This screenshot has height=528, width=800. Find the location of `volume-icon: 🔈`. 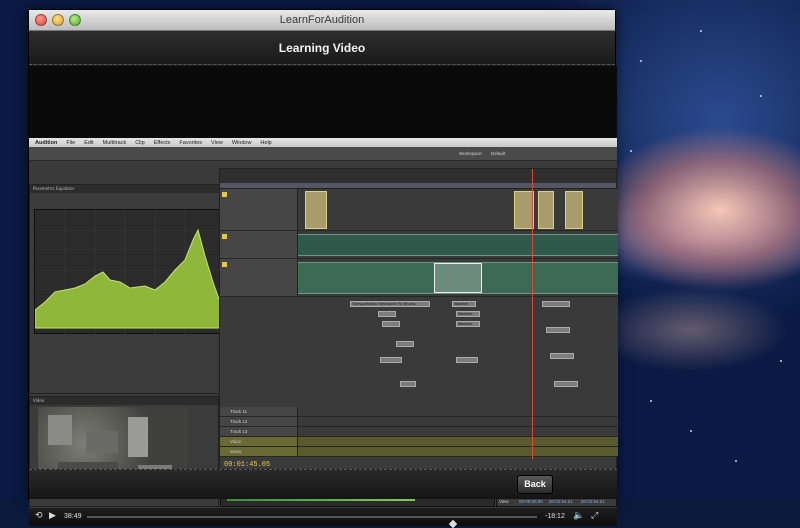

volume-icon: 🔈 is located at coordinates (578, 516).